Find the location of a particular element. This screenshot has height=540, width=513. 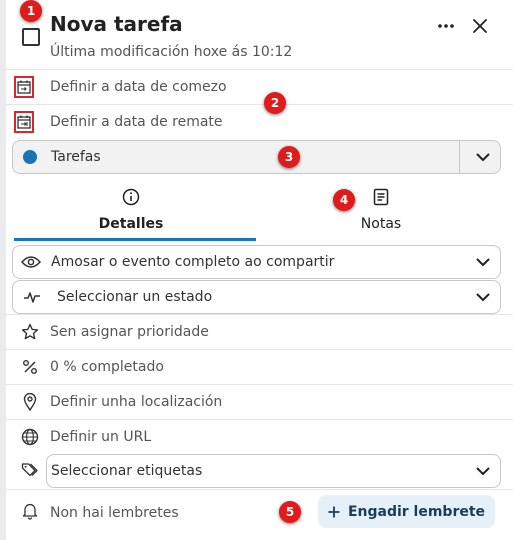

visibility-toggle is located at coordinates (483, 262).